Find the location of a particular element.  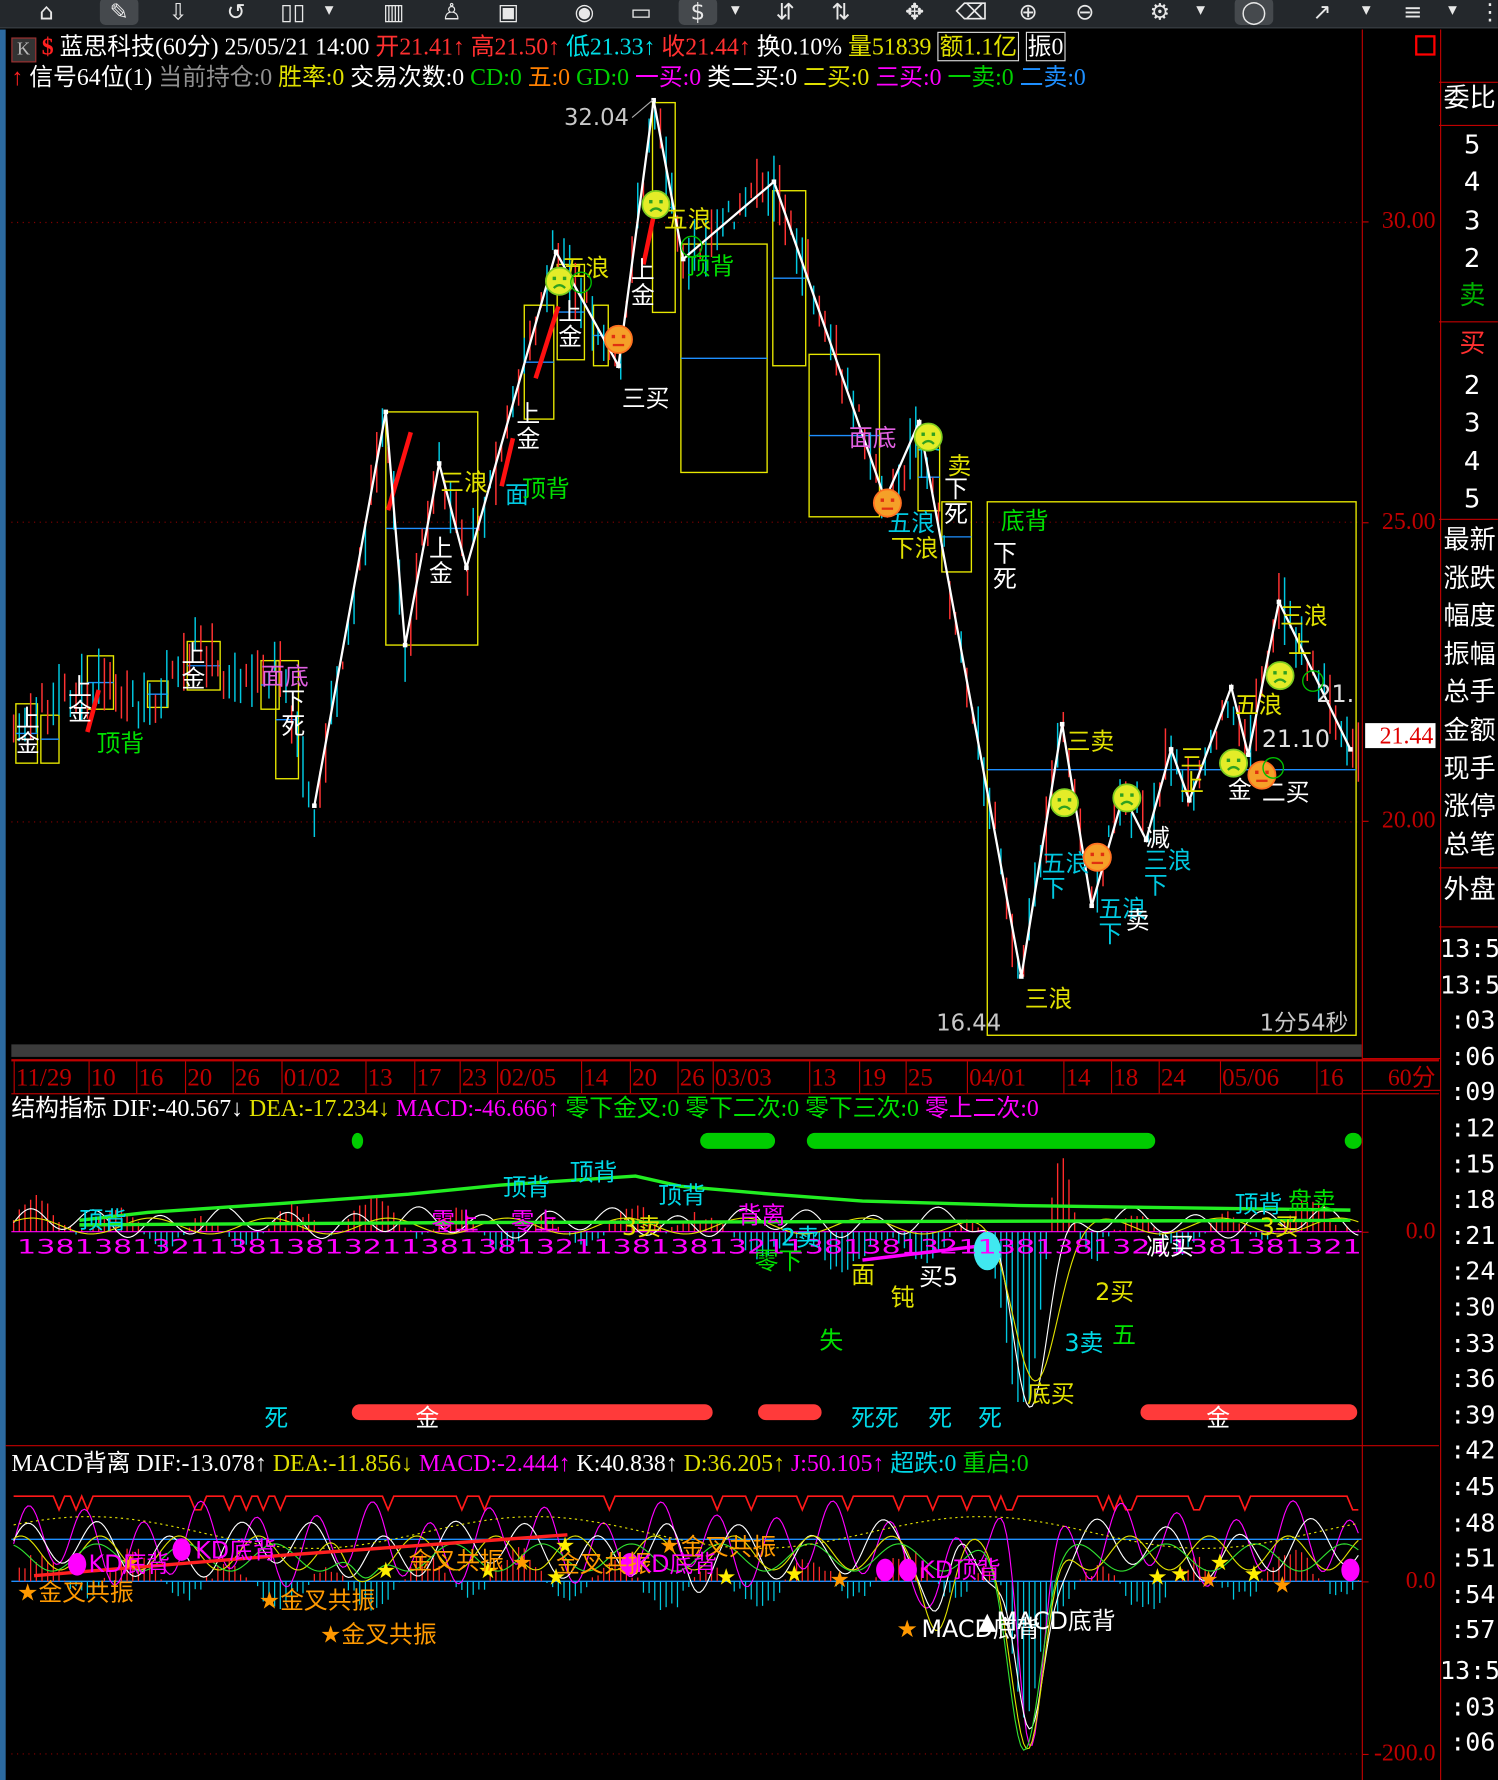

period-label: 60分 is located at coordinates (1412, 1076).